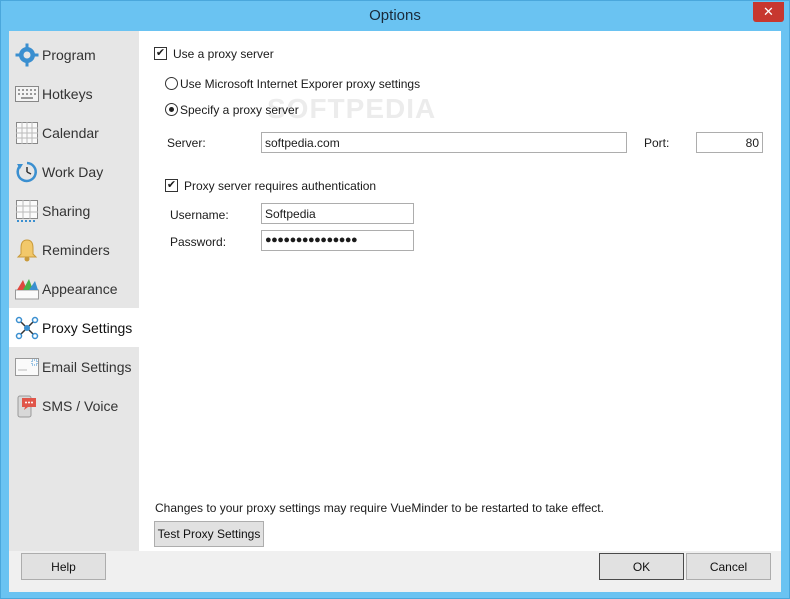 The image size is (790, 599). I want to click on phone-icon, so click(27, 406).